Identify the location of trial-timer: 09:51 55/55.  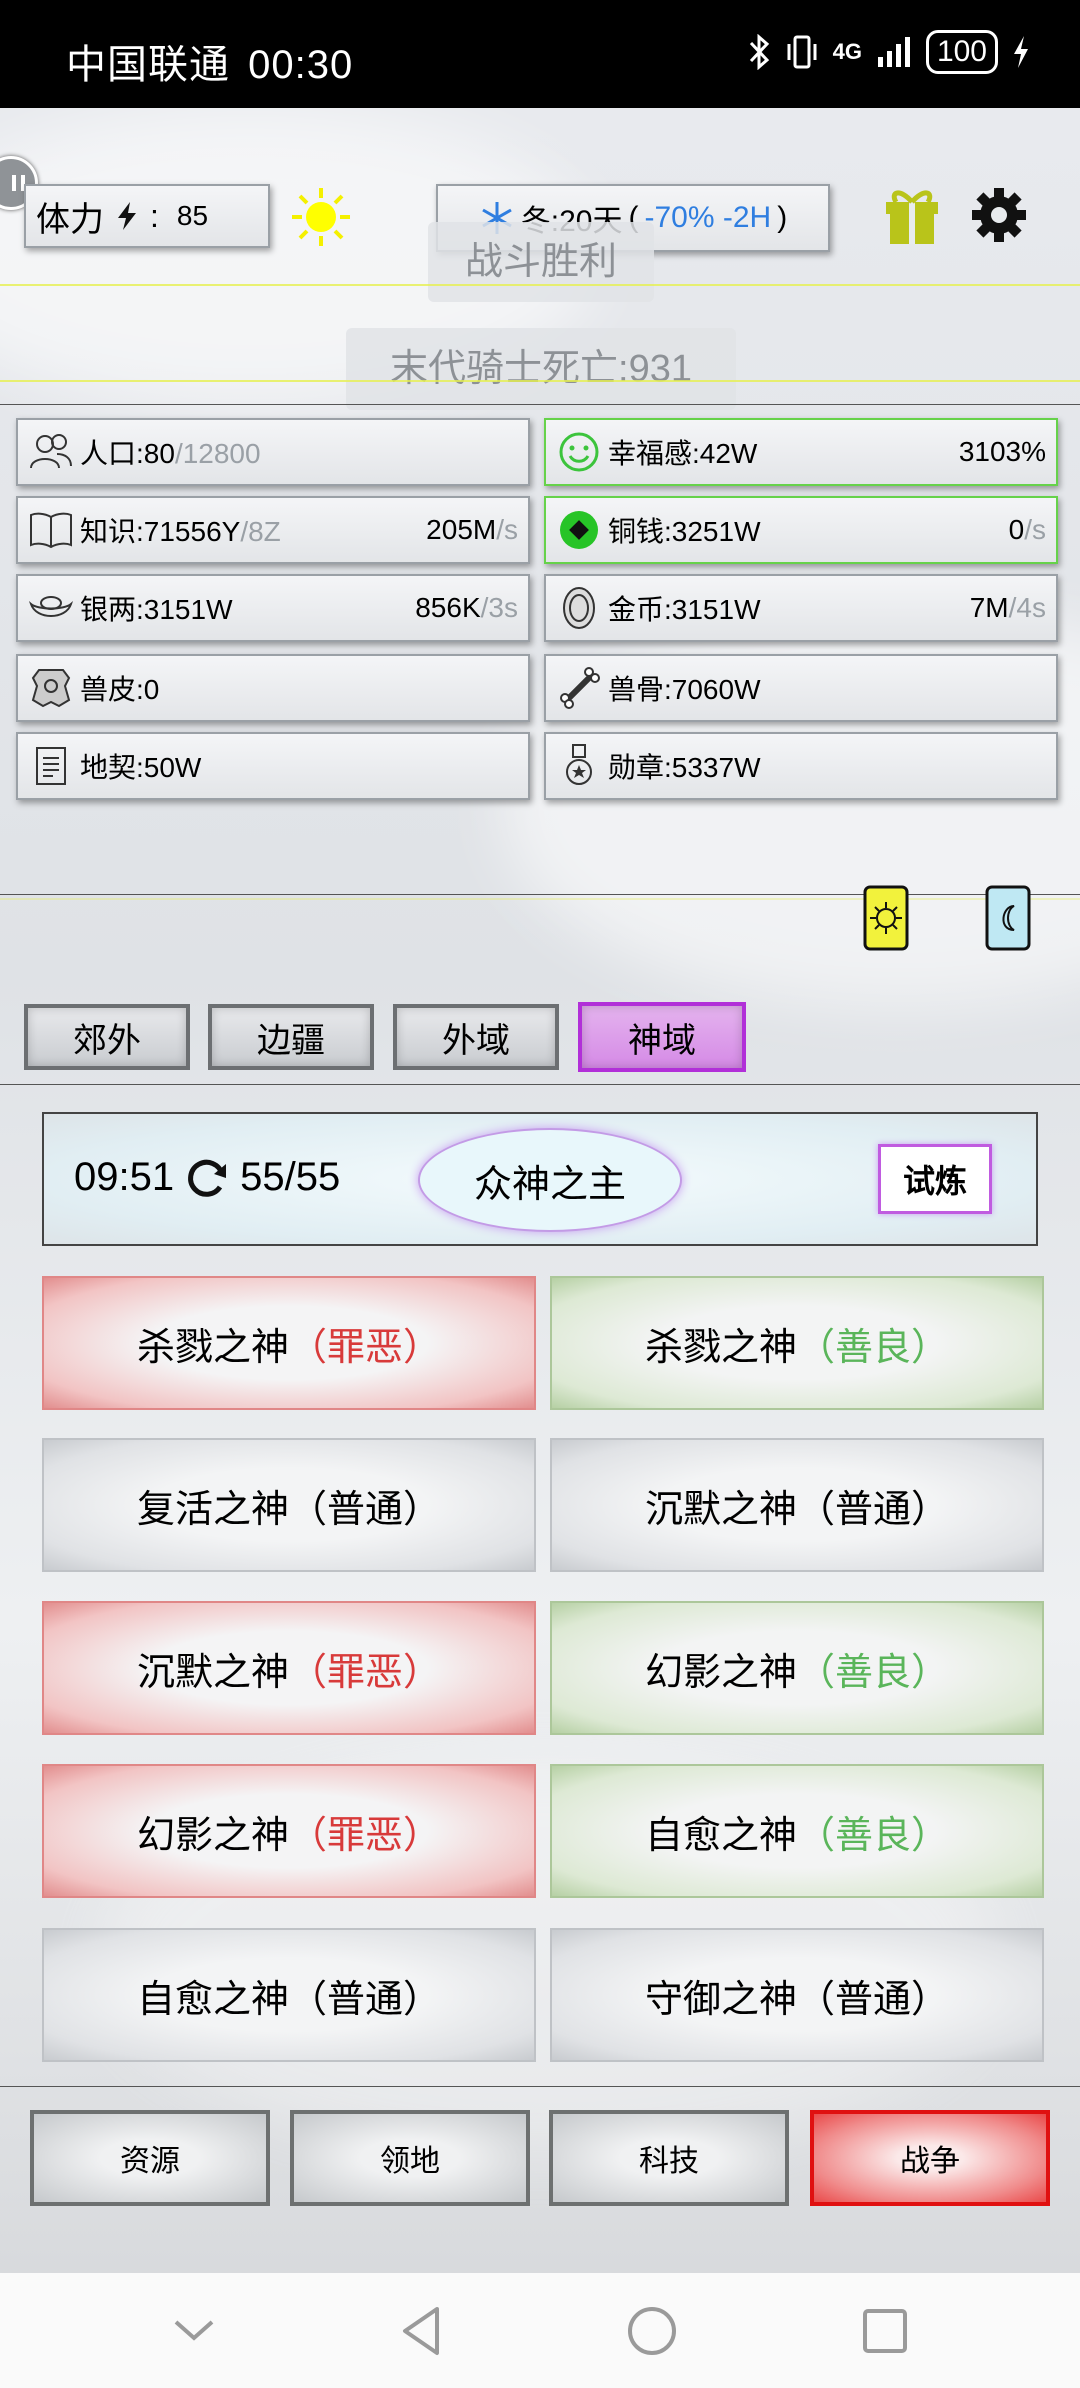
(207, 1177).